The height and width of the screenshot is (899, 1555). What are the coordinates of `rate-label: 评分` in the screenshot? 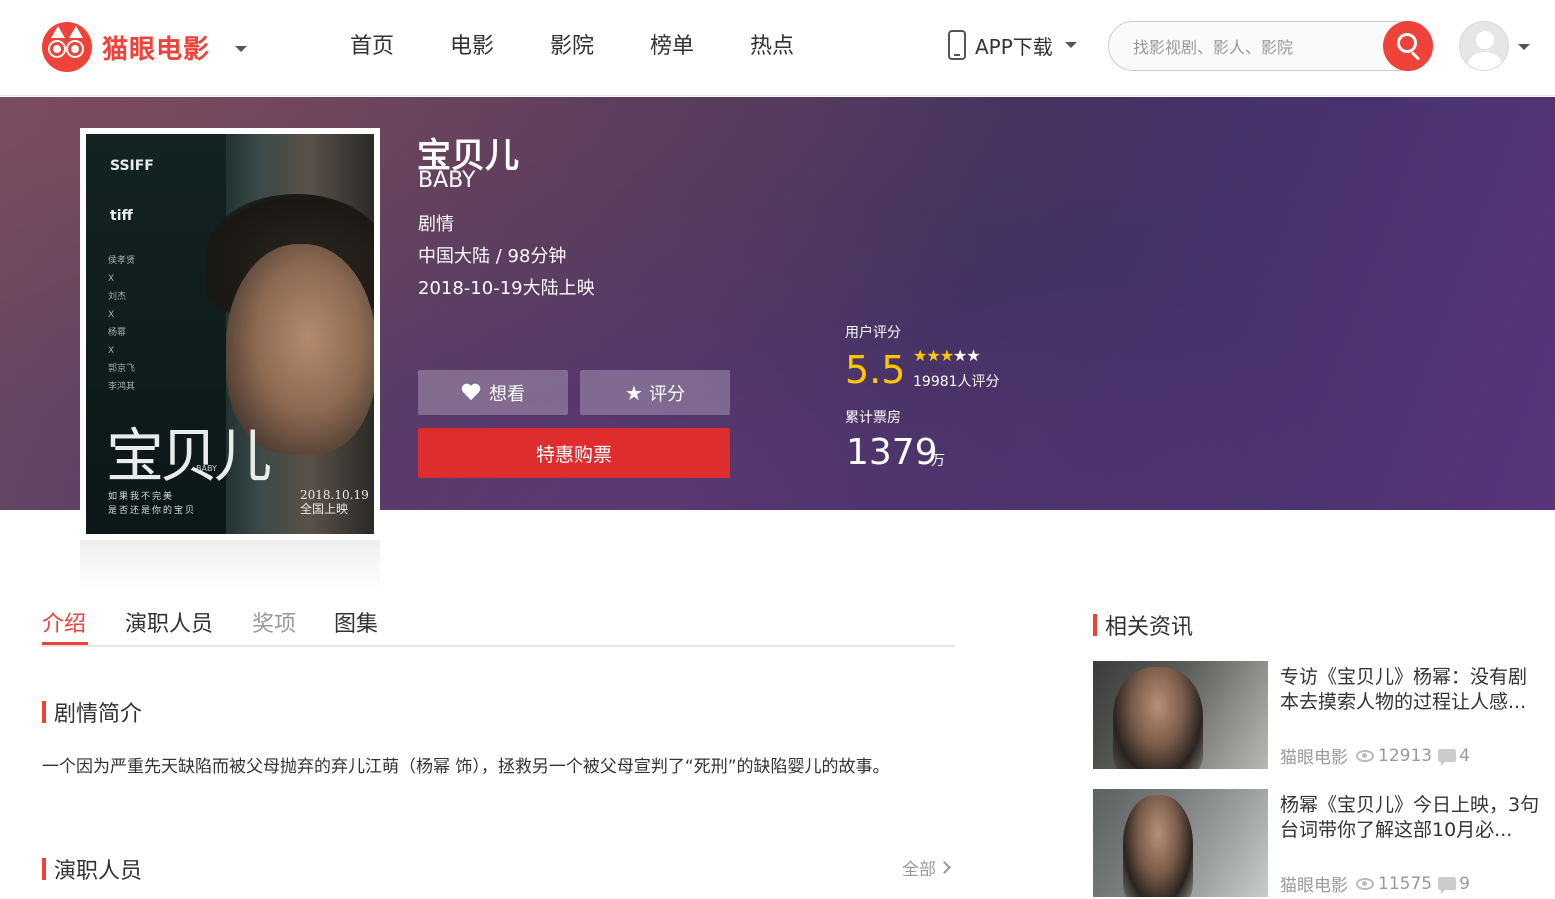 It's located at (666, 394).